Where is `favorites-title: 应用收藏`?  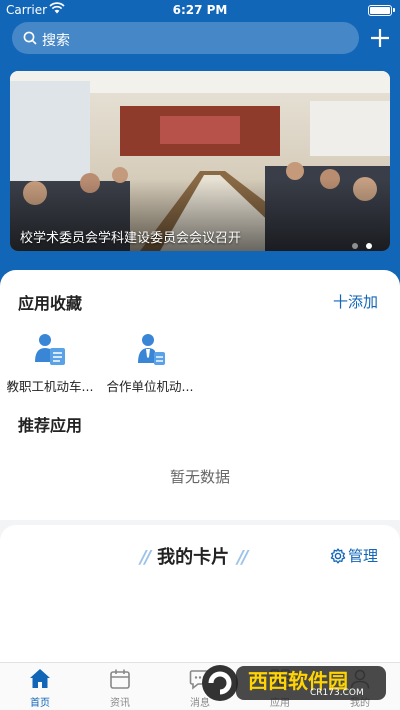
favorites-title: 应用收藏 is located at coordinates (50, 303).